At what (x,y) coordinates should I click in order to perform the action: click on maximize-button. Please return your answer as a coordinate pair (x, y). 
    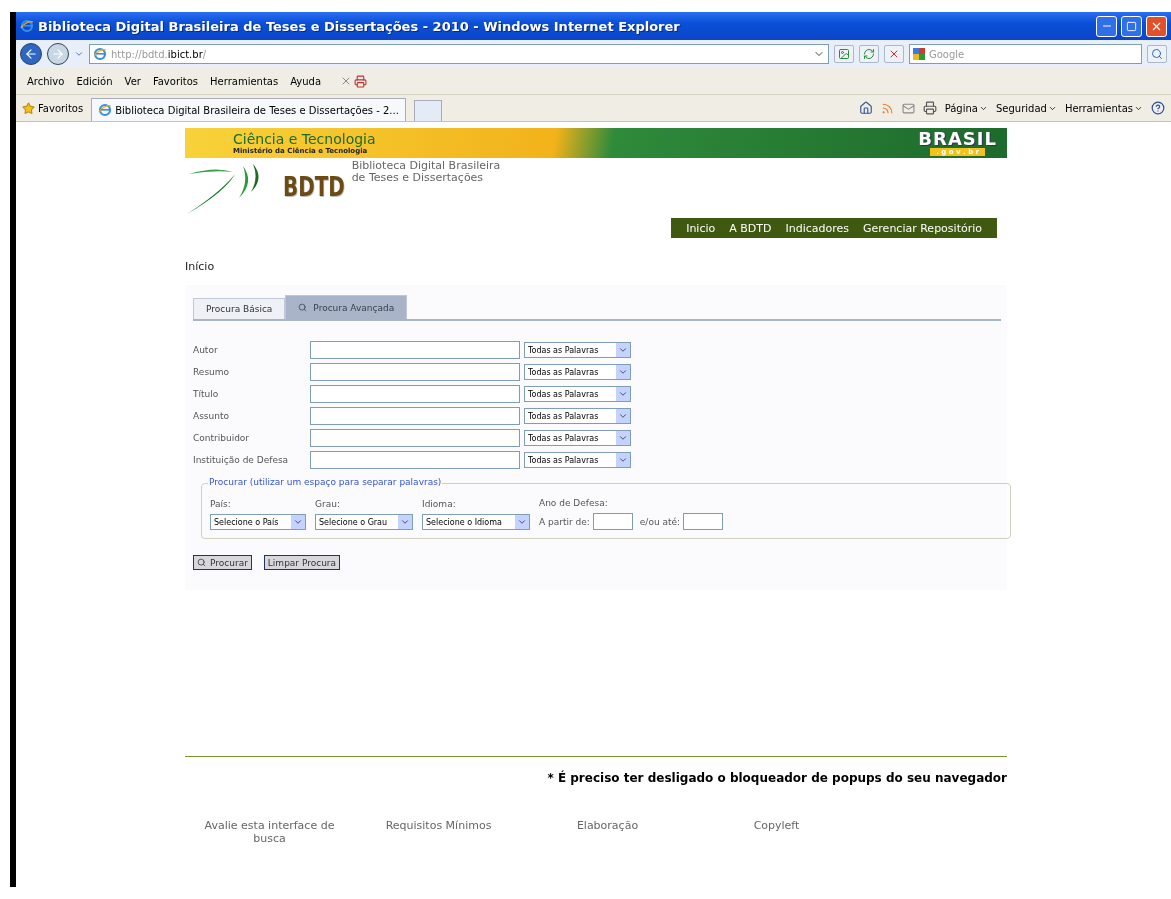
    Looking at the image, I should click on (1131, 26).